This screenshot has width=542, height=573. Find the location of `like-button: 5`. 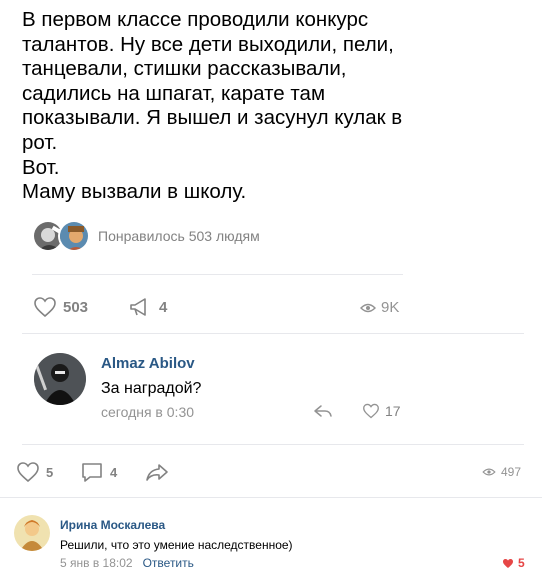

like-button: 5 is located at coordinates (34, 472).